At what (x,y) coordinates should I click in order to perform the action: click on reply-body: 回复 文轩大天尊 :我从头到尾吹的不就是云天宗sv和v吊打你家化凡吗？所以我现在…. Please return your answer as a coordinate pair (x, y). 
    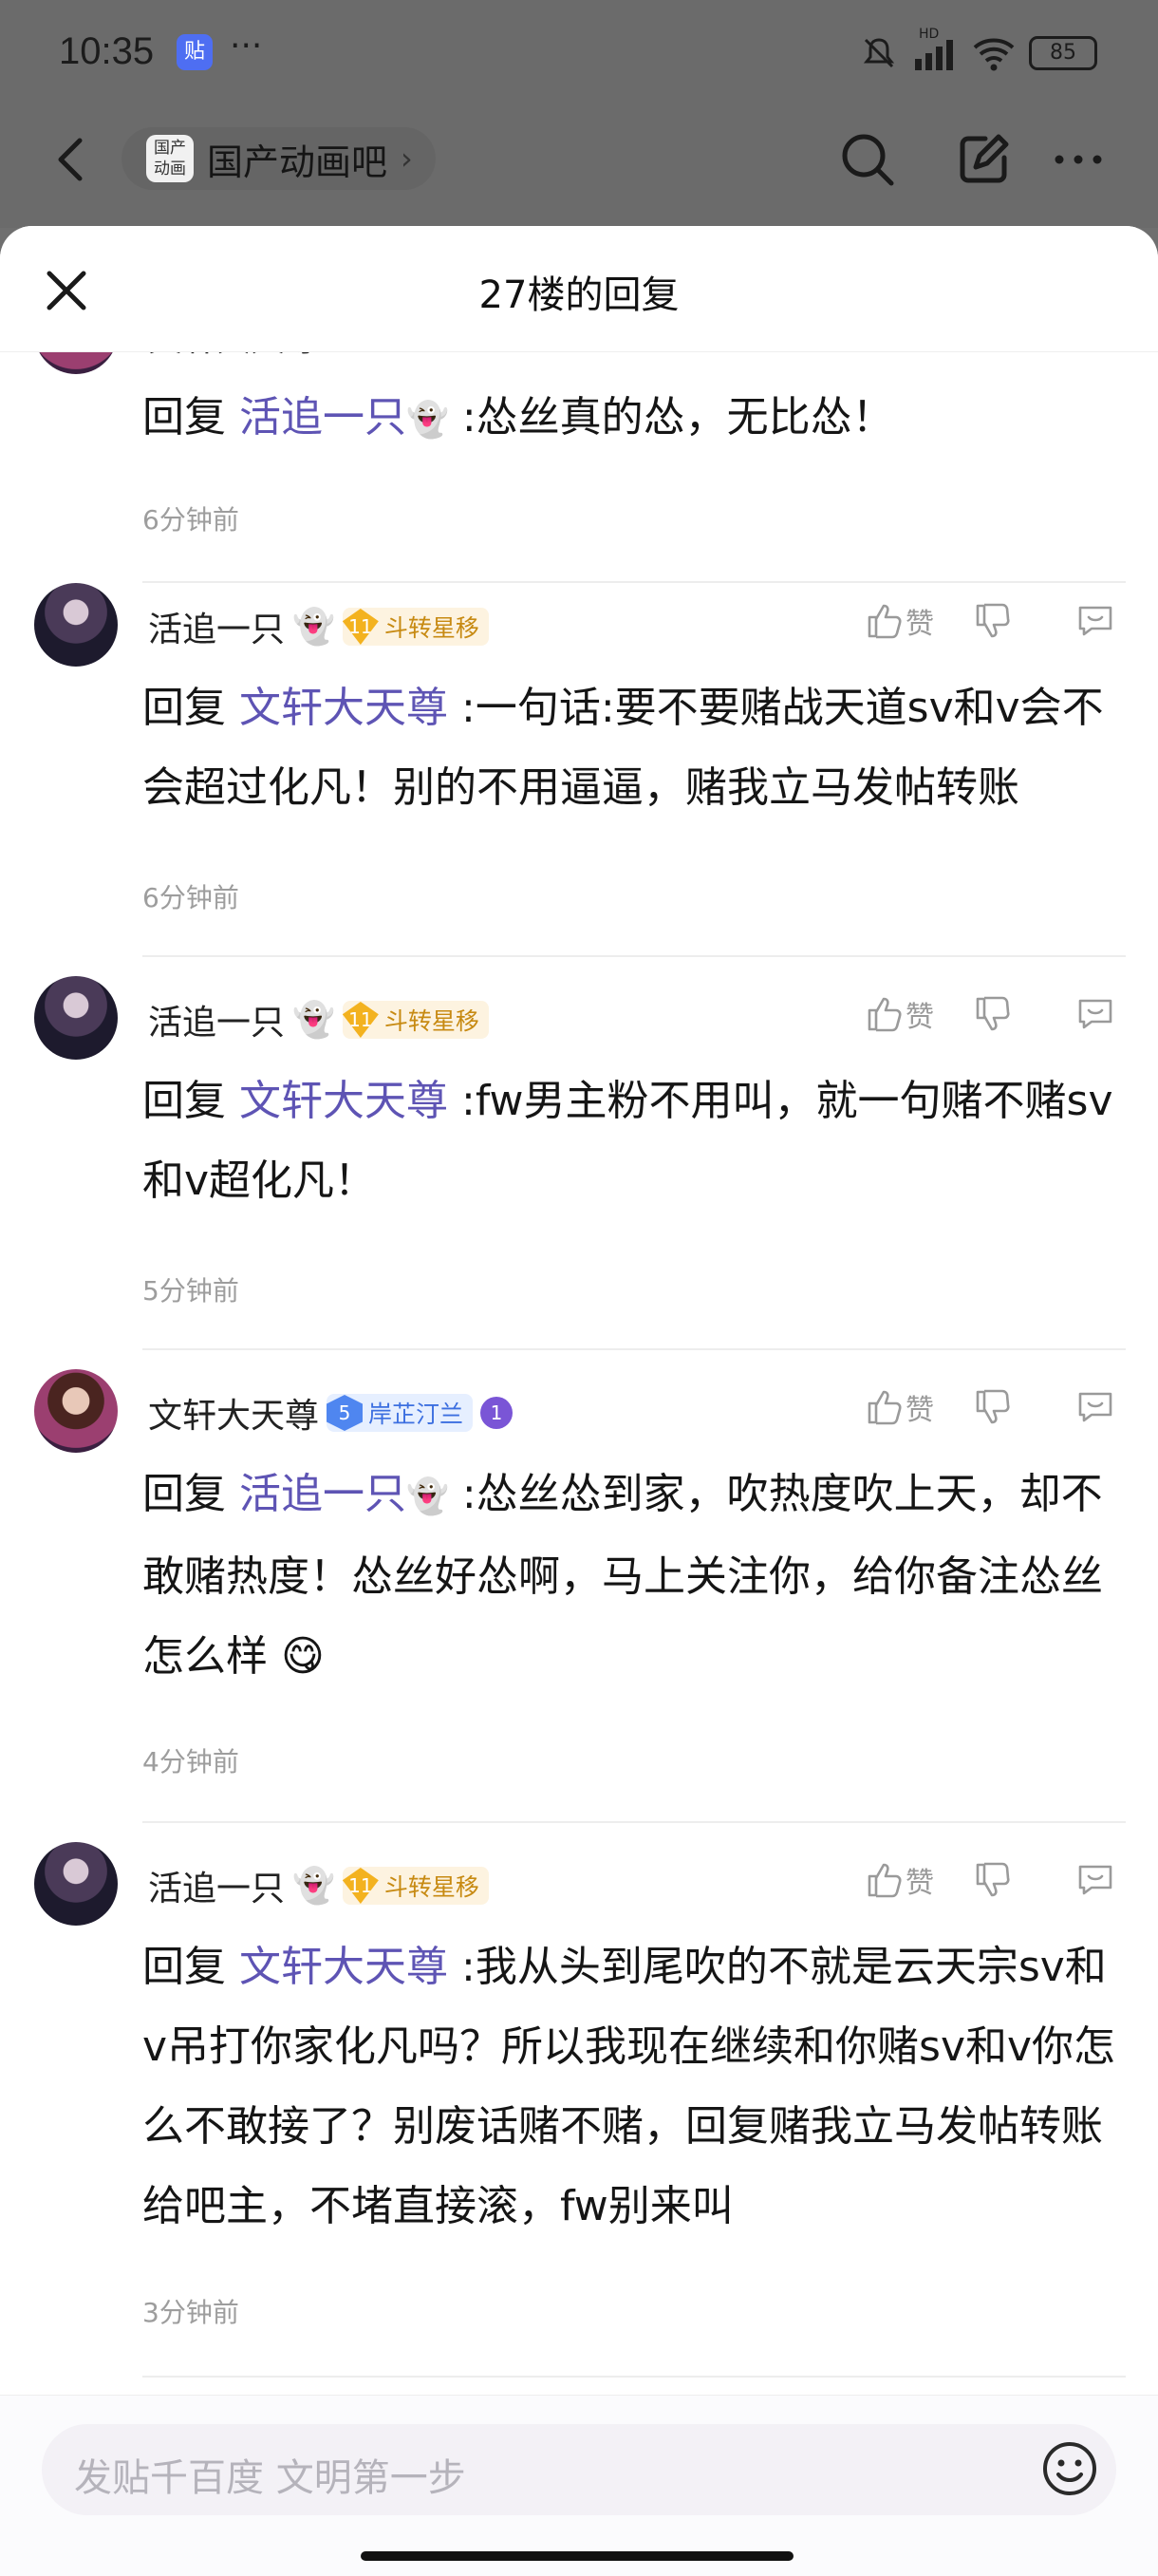
    Looking at the image, I should click on (636, 2087).